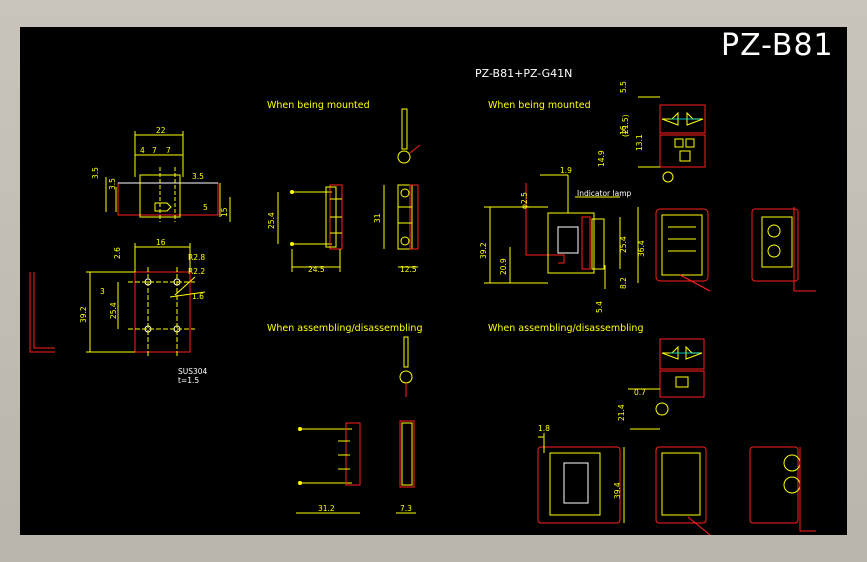 The height and width of the screenshot is (562, 867). I want to click on thickness-note: t=1.5, so click(188, 380).